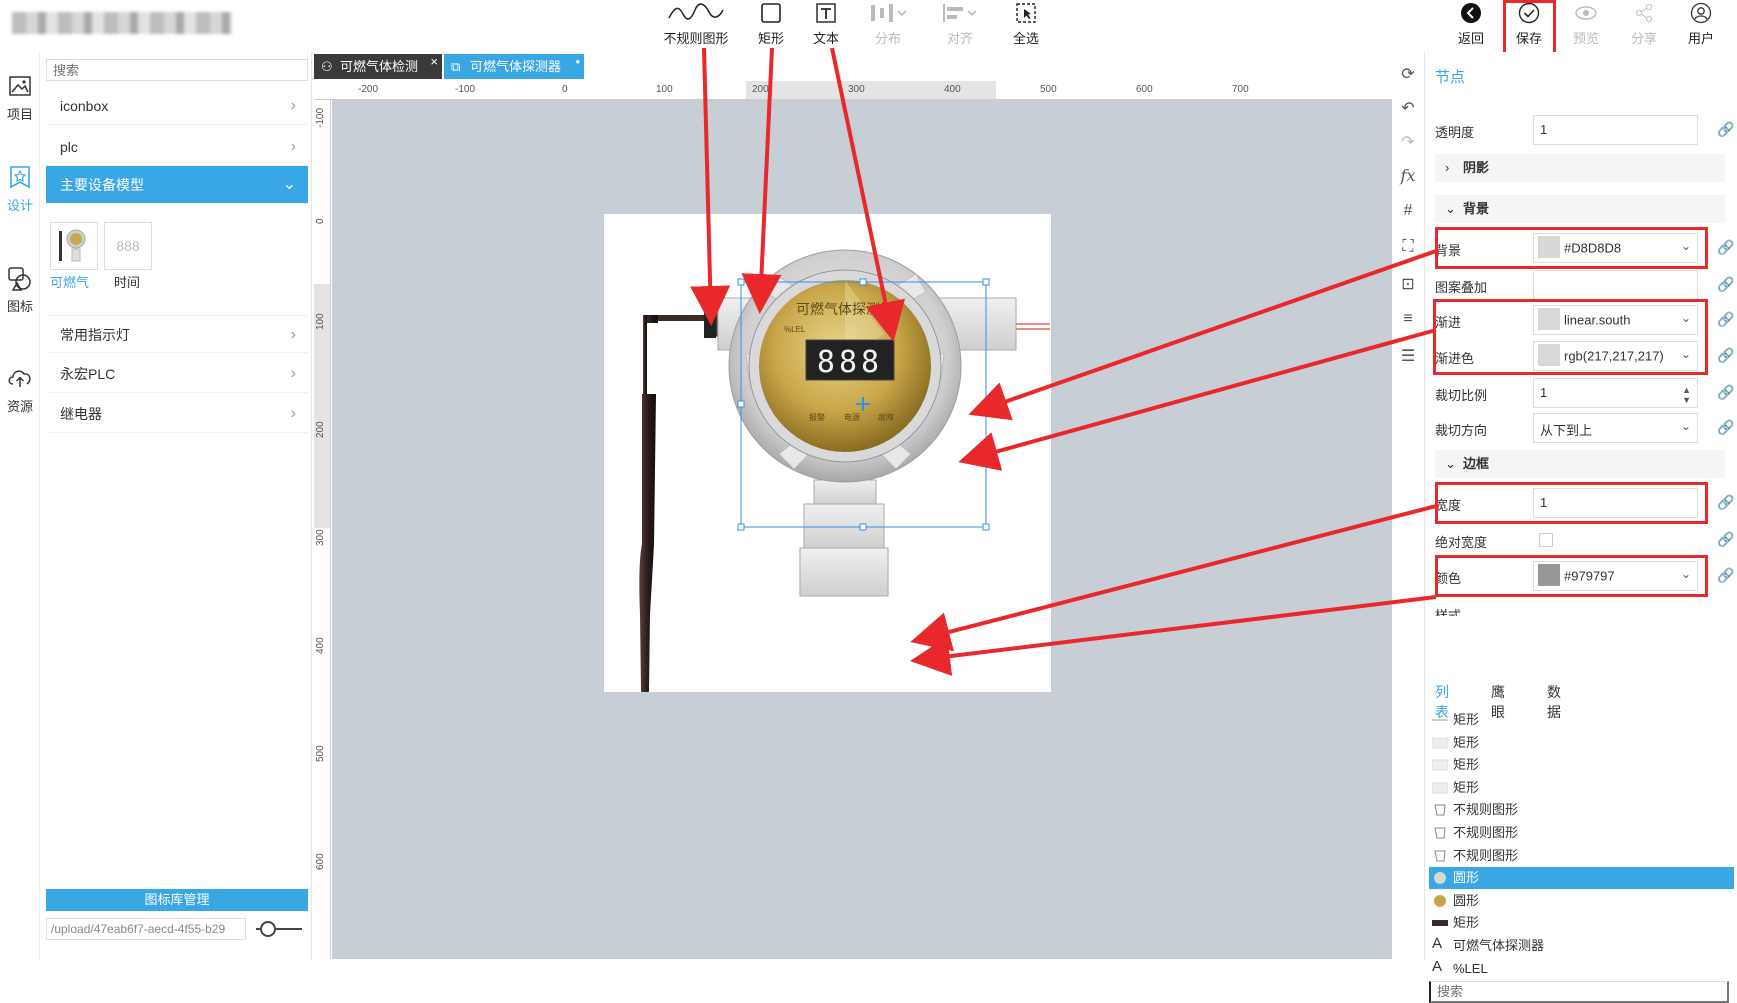 The height and width of the screenshot is (1003, 1737). Describe the element at coordinates (1580, 464) in the screenshot. I see `border-section-header: ⌄ 边框` at that location.